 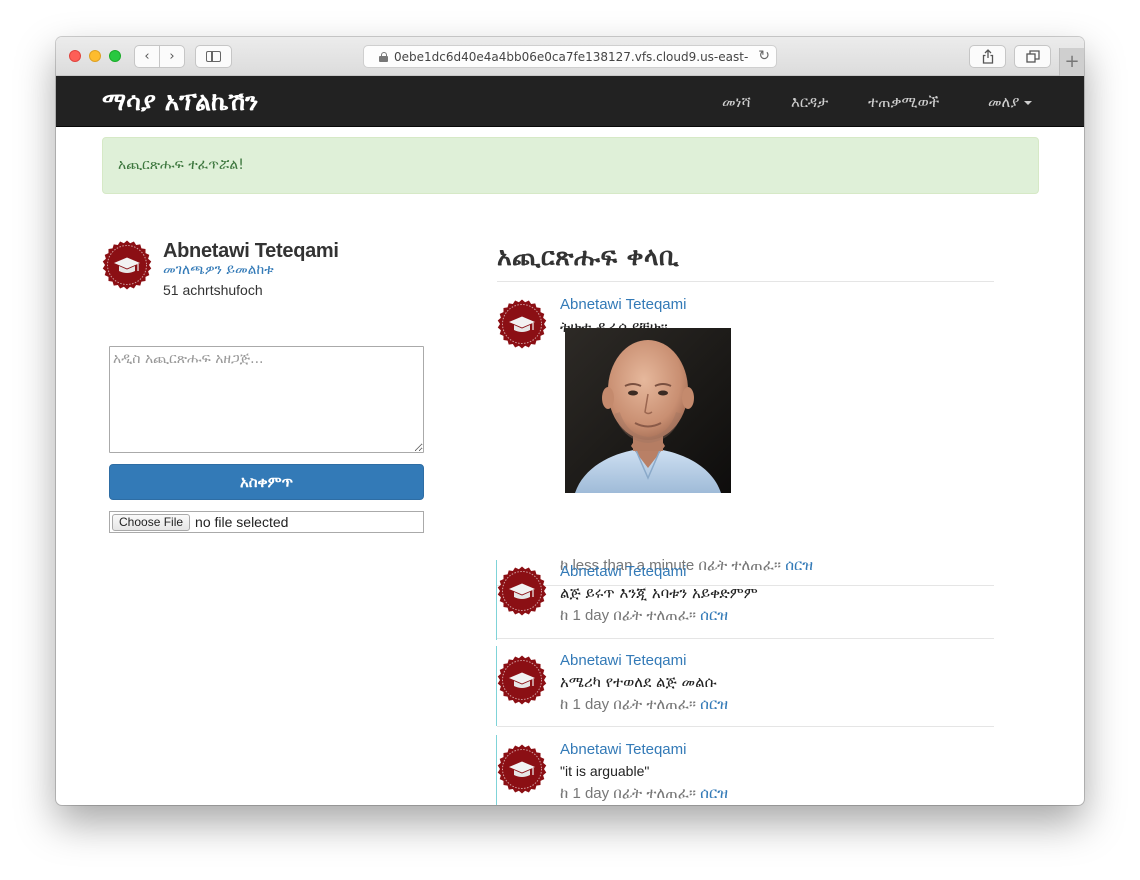 I want to click on site-logo: ማሳያ አፕልኬሽን, so click(x=180, y=102).